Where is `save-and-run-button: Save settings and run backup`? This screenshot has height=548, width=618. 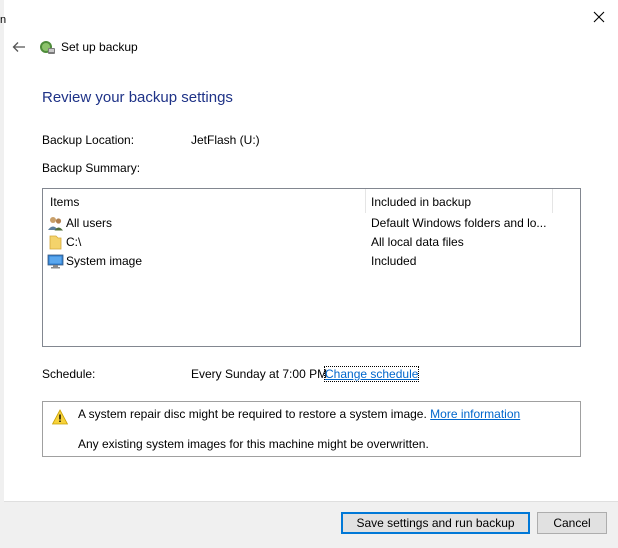
save-and-run-button: Save settings and run backup is located at coordinates (435, 523).